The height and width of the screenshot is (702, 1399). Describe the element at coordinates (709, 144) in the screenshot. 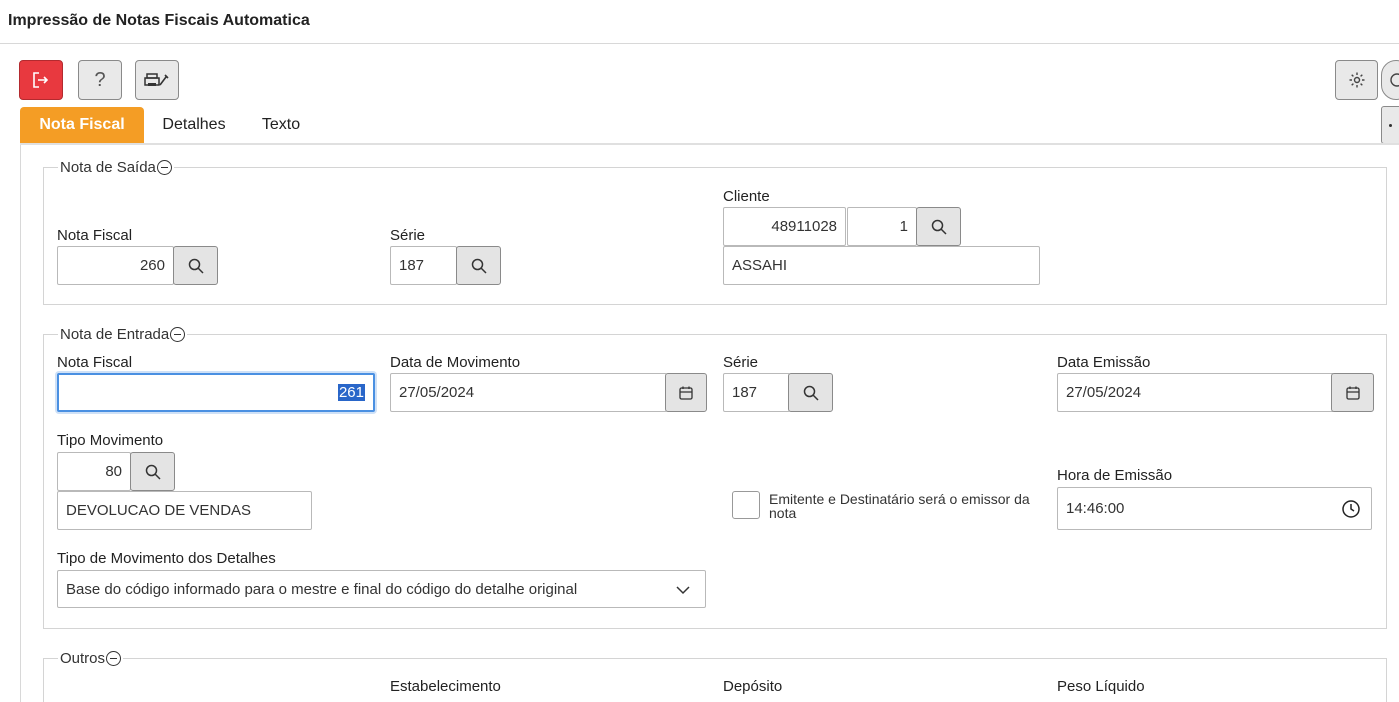

I see `tab-divider` at that location.